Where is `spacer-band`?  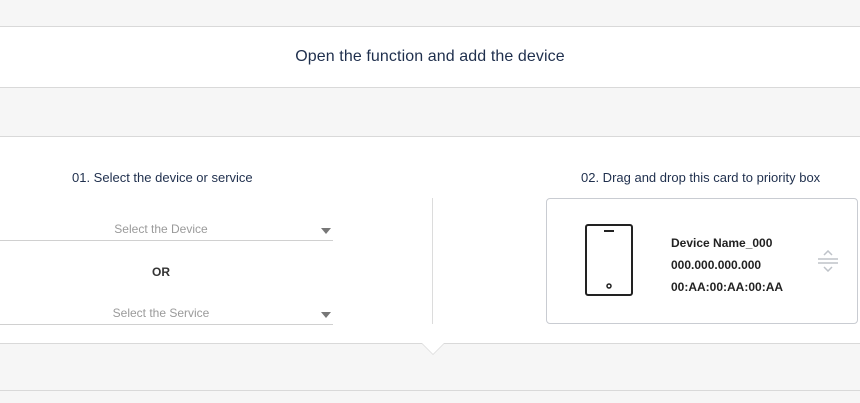
spacer-band is located at coordinates (430, 112).